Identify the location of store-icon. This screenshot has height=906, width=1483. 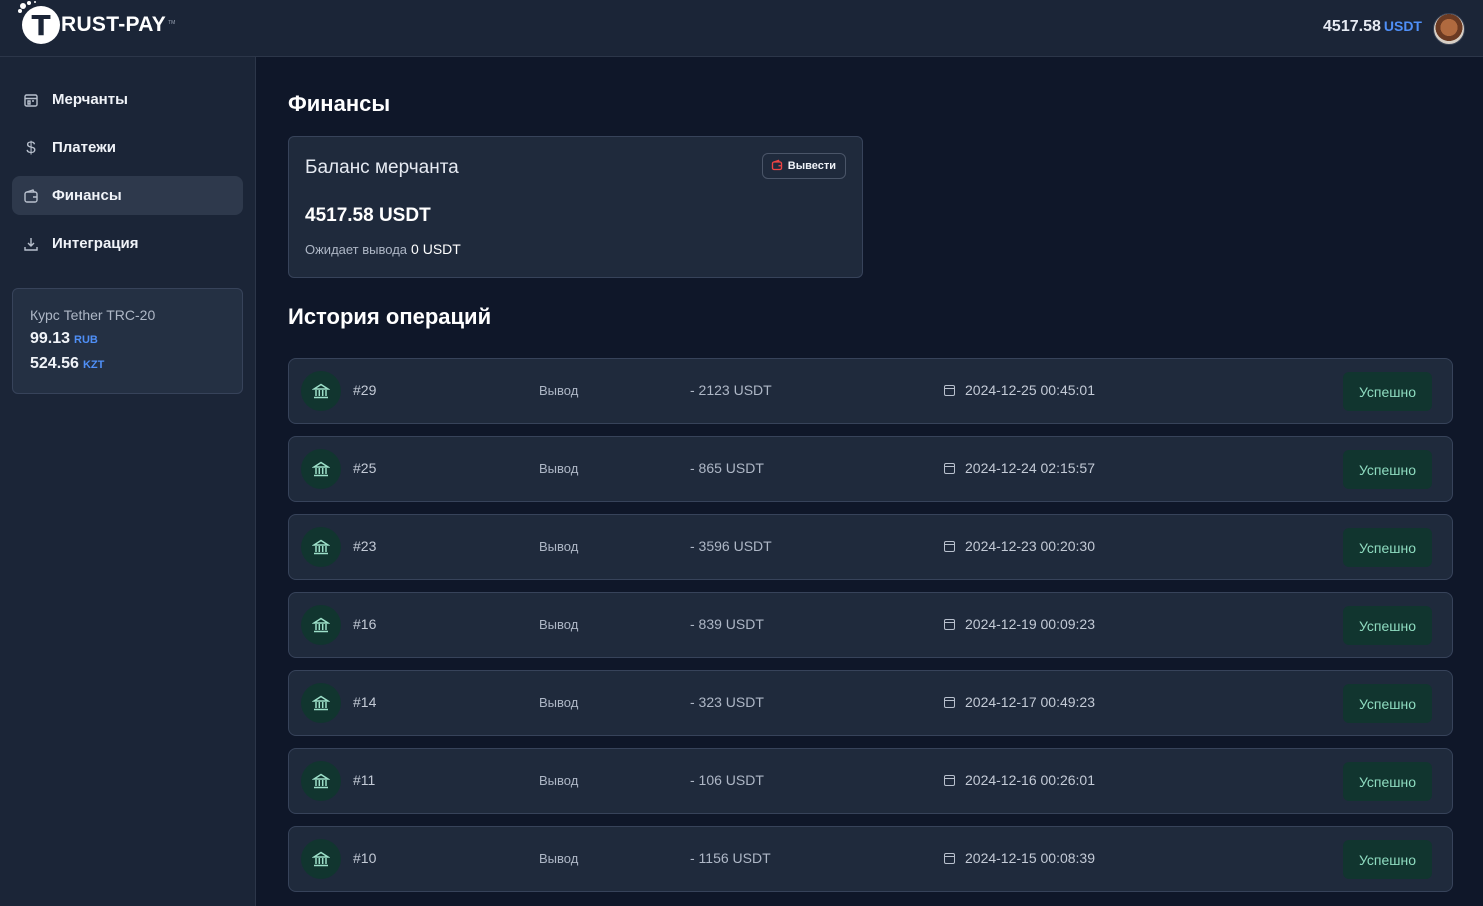
(31, 100).